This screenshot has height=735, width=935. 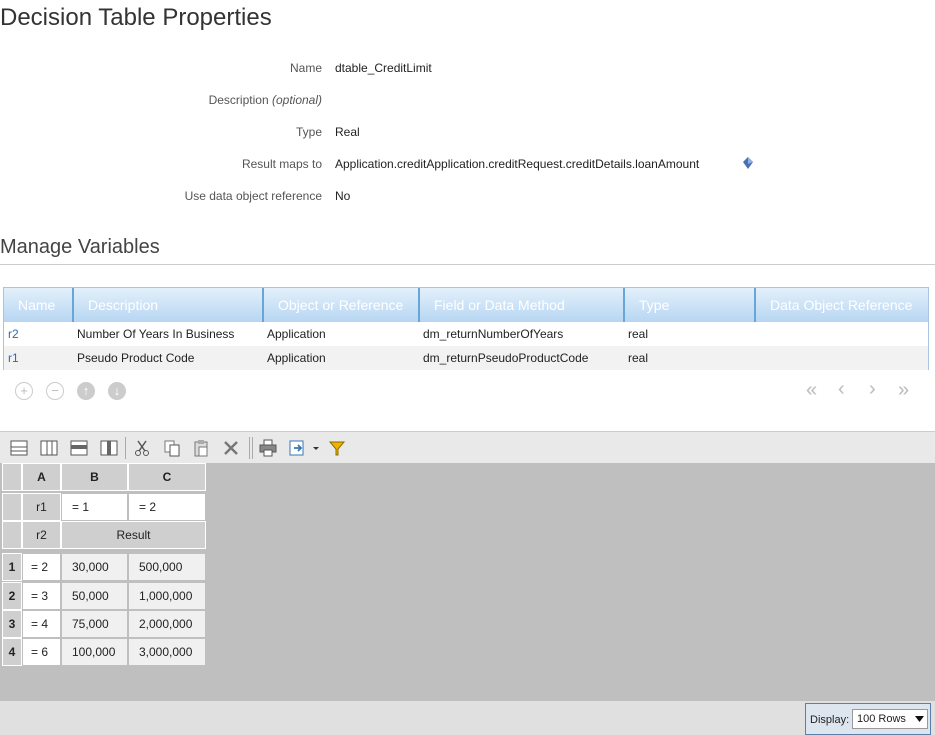 What do you see at coordinates (843, 305) in the screenshot?
I see `col-data-object-ref: Data Object Reference` at bounding box center [843, 305].